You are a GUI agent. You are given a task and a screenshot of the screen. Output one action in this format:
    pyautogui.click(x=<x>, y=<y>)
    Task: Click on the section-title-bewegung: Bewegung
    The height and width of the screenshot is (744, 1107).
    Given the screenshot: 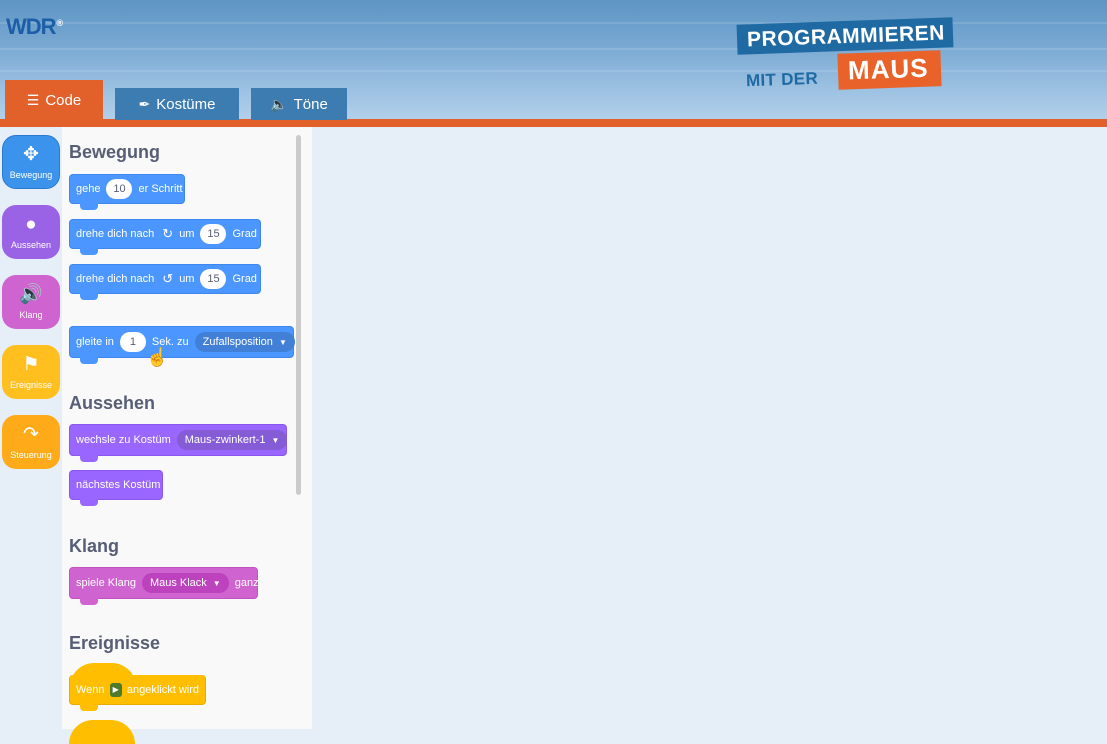 What is the action you would take?
    pyautogui.click(x=115, y=152)
    